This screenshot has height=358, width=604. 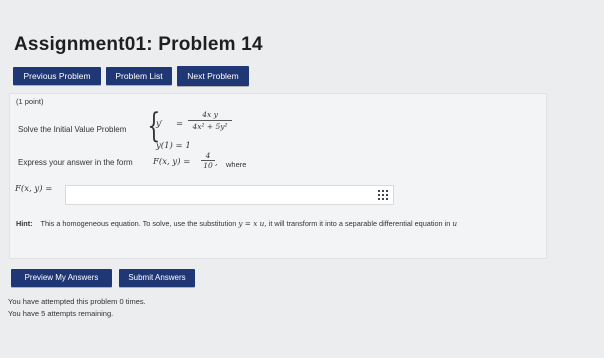 What do you see at coordinates (61, 278) in the screenshot?
I see `preview-answers-button: Preview My Answers` at bounding box center [61, 278].